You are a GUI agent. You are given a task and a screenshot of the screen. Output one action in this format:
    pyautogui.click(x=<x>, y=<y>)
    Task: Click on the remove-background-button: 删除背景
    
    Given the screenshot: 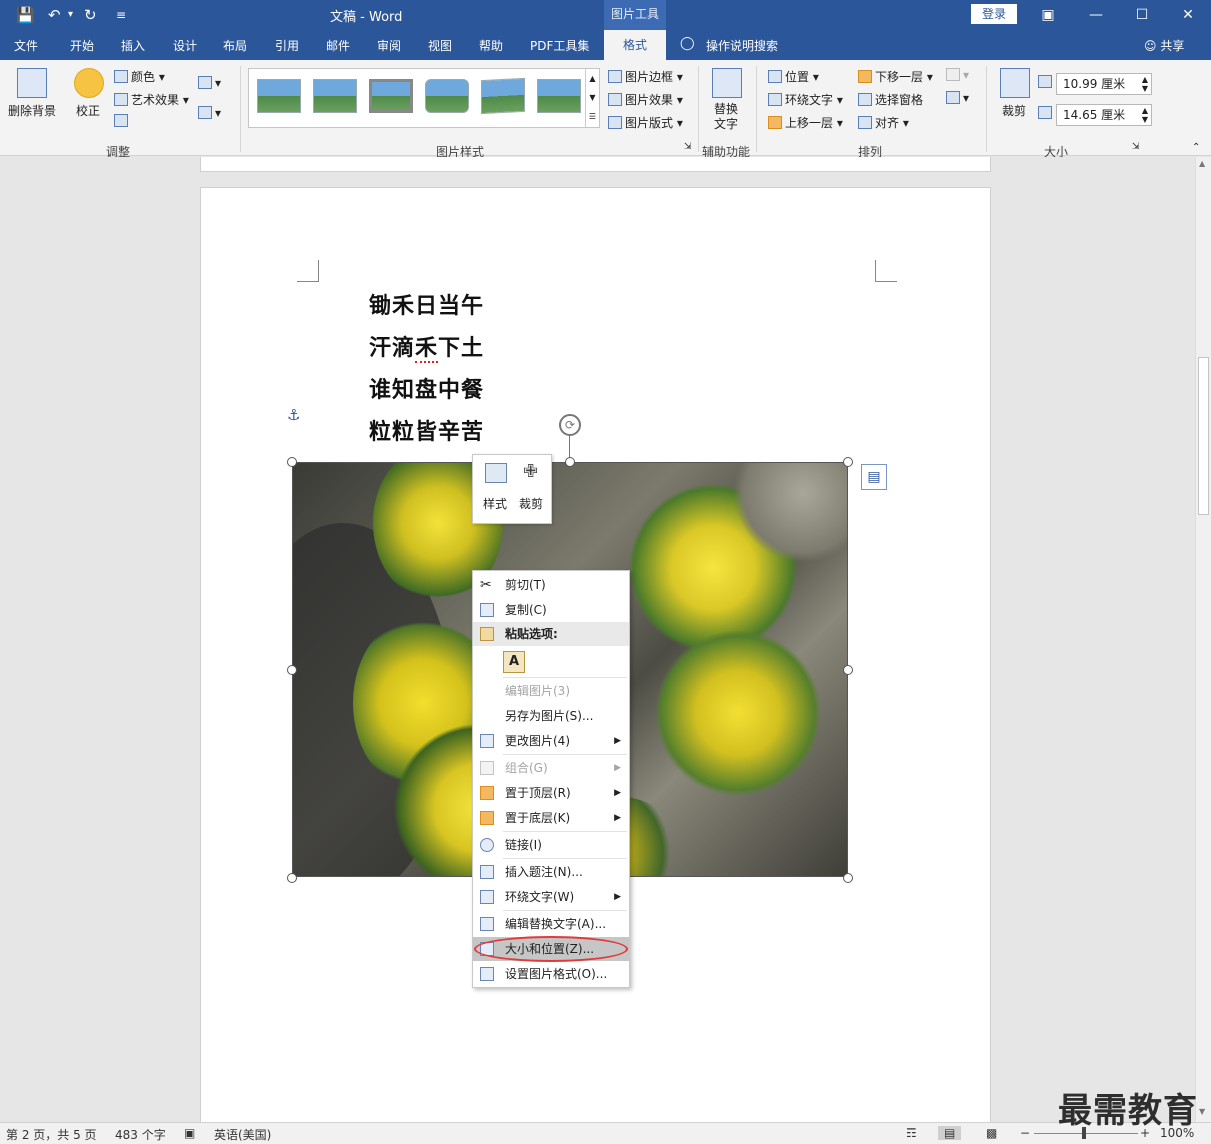 What is the action you would take?
    pyautogui.click(x=32, y=110)
    